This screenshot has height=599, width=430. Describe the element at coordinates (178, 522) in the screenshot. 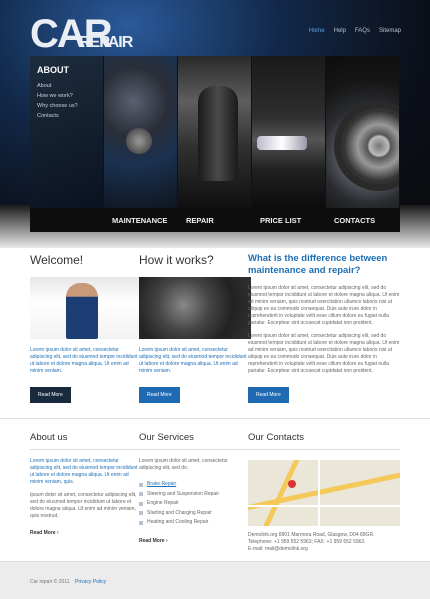

I see `service-label: Heating and Cooling Repair` at that location.